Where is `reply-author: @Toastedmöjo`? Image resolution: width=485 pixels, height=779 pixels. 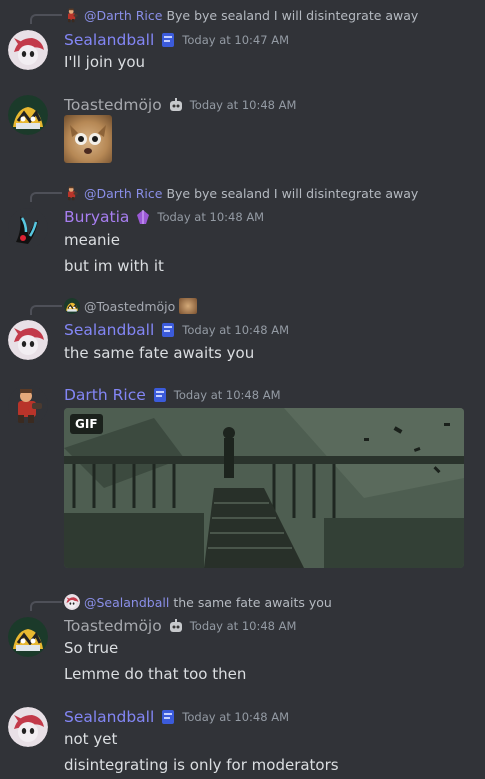
reply-author: @Toastedmöjo is located at coordinates (129, 306).